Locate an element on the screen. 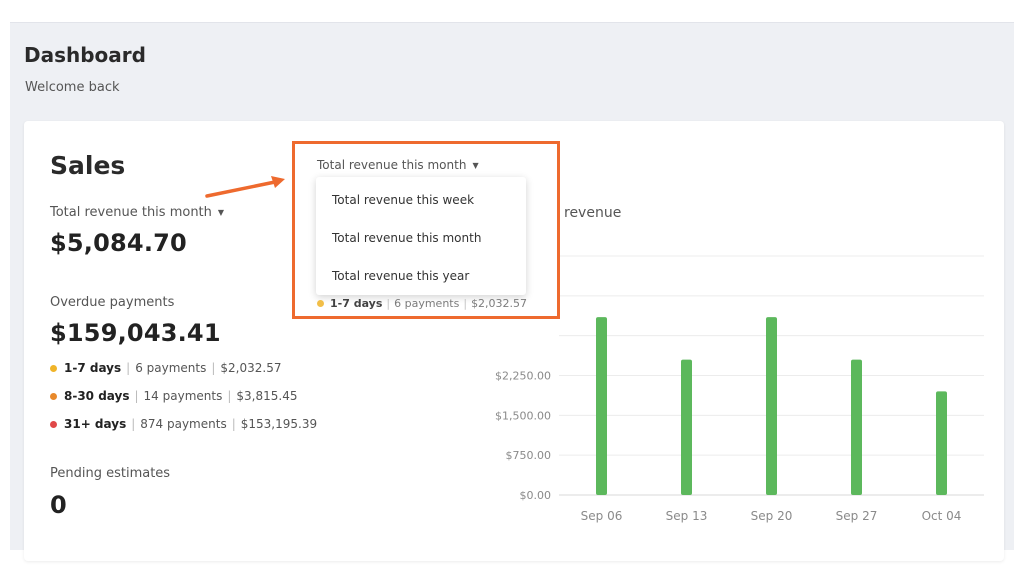 This screenshot has width=1024, height=574. y-tick-label: $750.00 is located at coordinates (529, 455).